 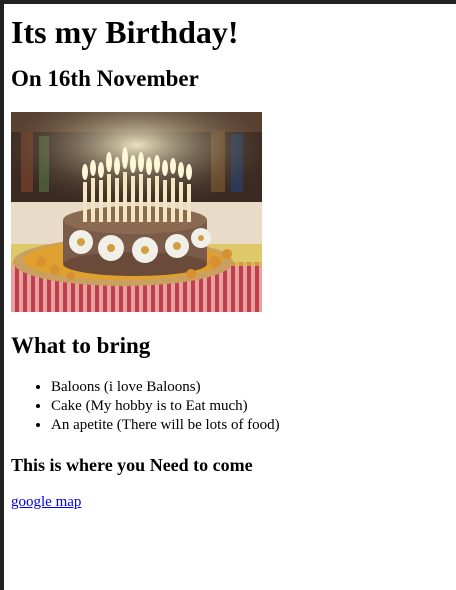 What do you see at coordinates (125, 32) in the screenshot?
I see `page-title: Its my Birthday!` at bounding box center [125, 32].